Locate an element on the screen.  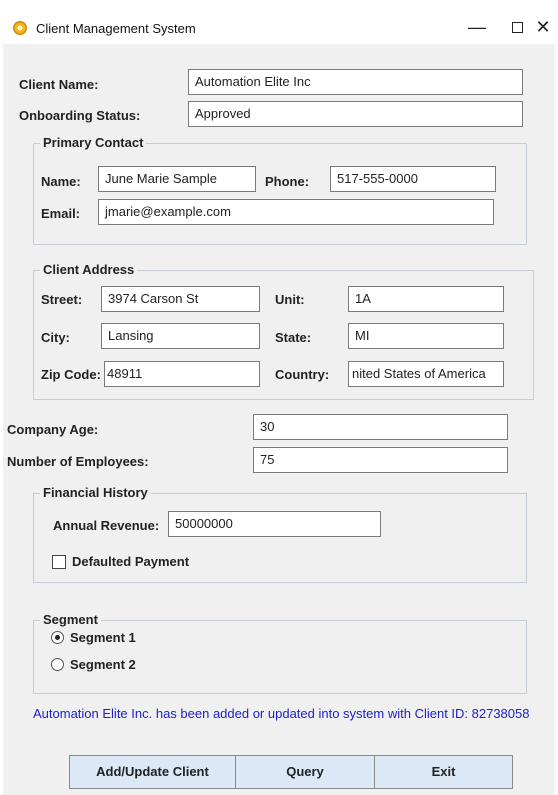
annual-revenue-field: 50000000 is located at coordinates (274, 524).